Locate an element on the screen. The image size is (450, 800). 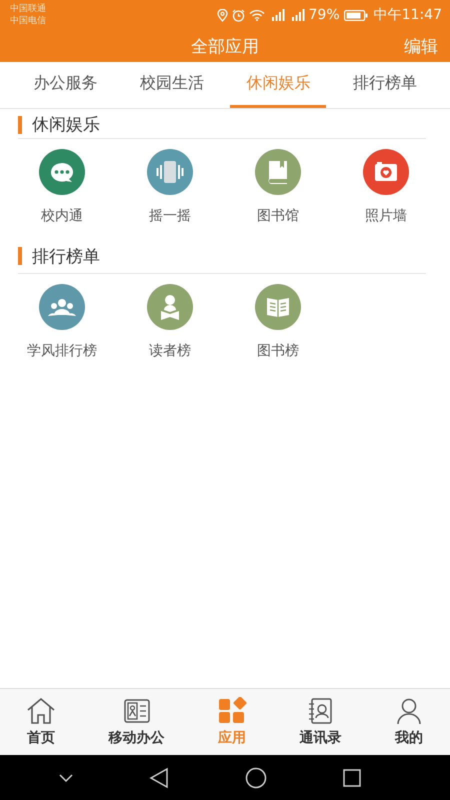
app-shortcut: 图书馆 is located at coordinates (278, 187).